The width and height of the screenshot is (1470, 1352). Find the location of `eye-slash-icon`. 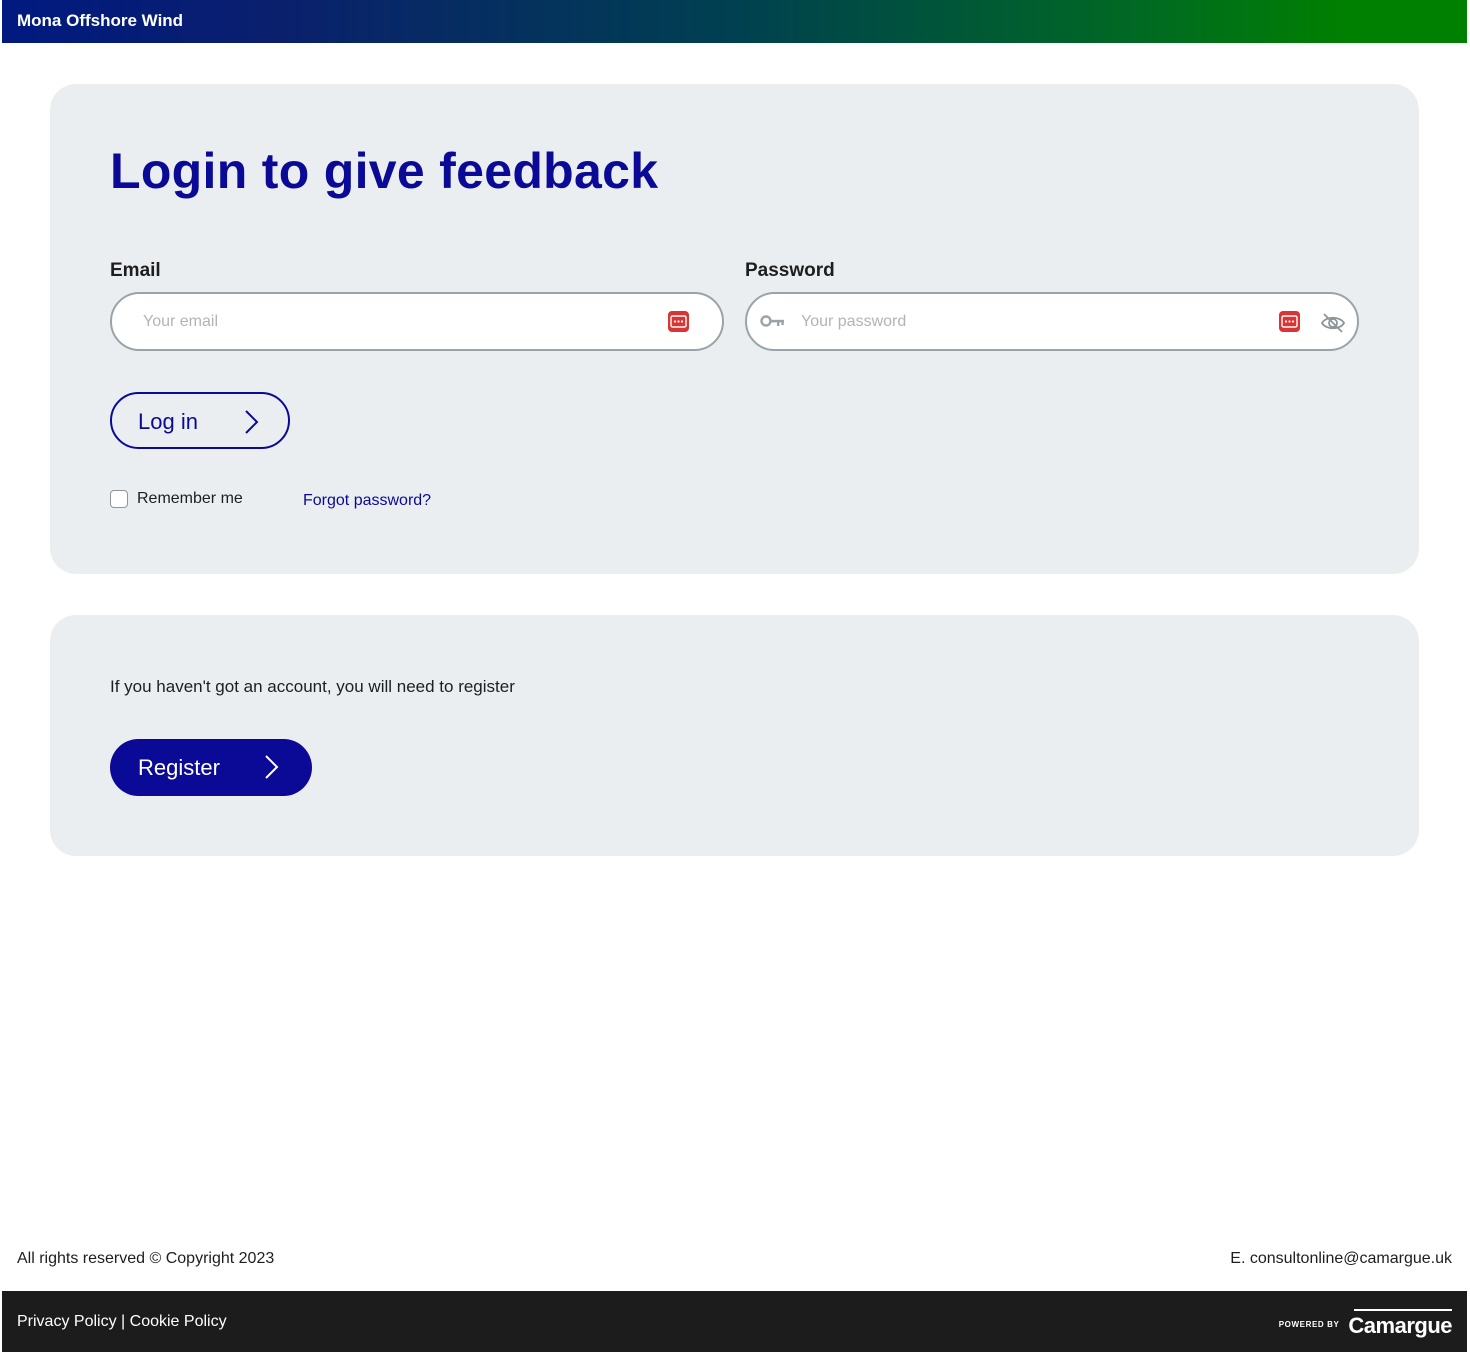

eye-slash-icon is located at coordinates (1333, 325).